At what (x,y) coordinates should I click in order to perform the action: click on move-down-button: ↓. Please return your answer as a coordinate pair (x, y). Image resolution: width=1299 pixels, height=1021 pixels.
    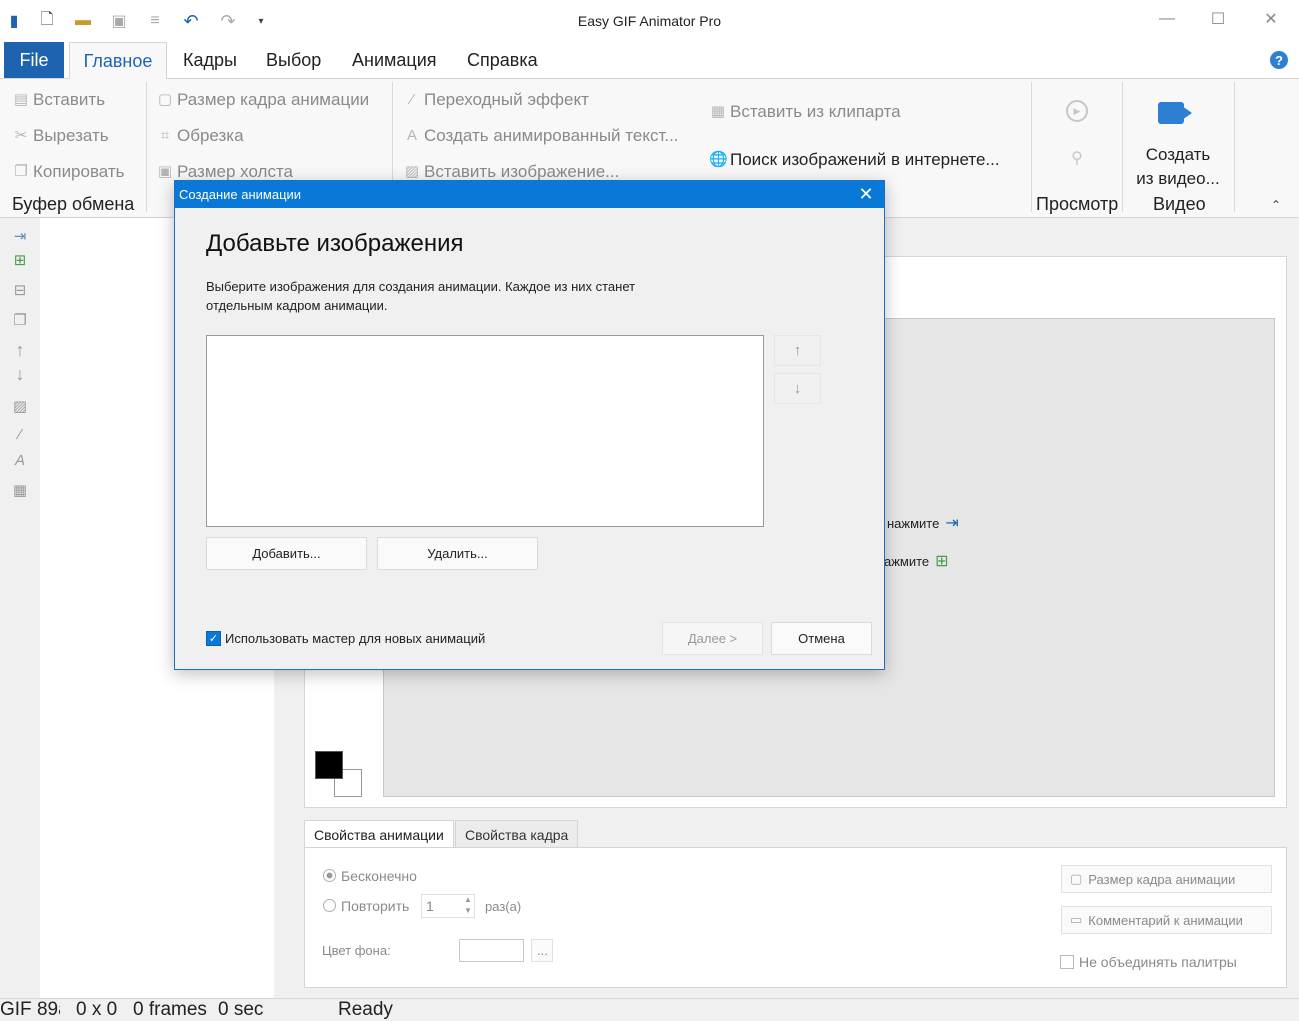
    Looking at the image, I should click on (797, 388).